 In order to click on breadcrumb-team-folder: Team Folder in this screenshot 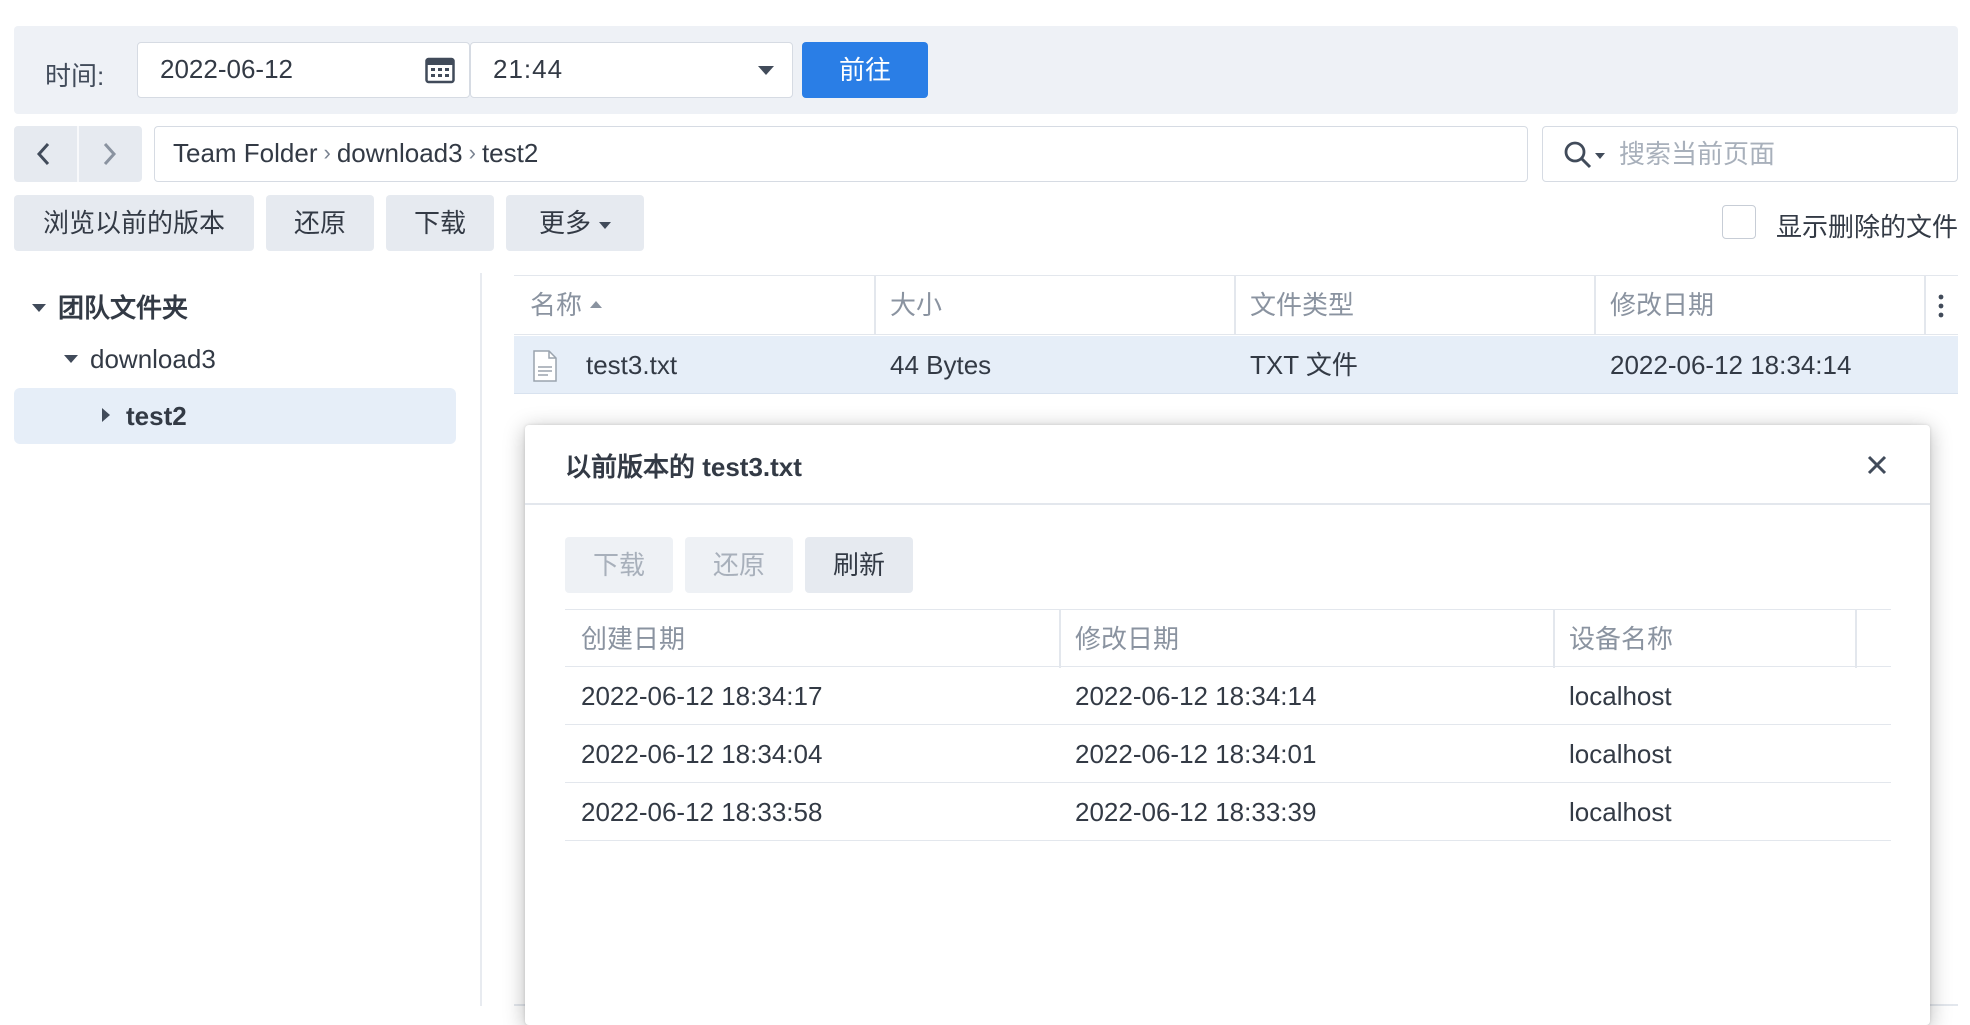, I will do `click(245, 153)`.